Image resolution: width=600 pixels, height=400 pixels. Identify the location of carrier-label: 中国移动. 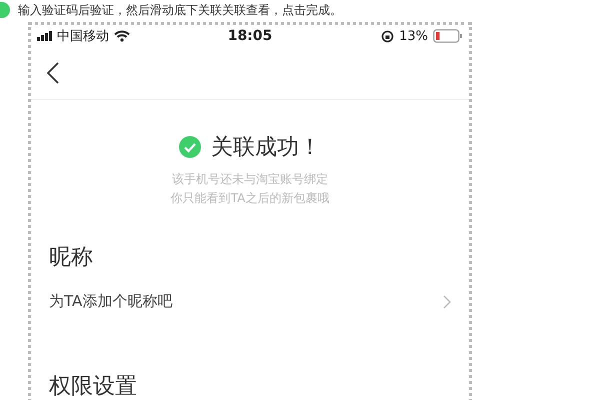
(83, 36).